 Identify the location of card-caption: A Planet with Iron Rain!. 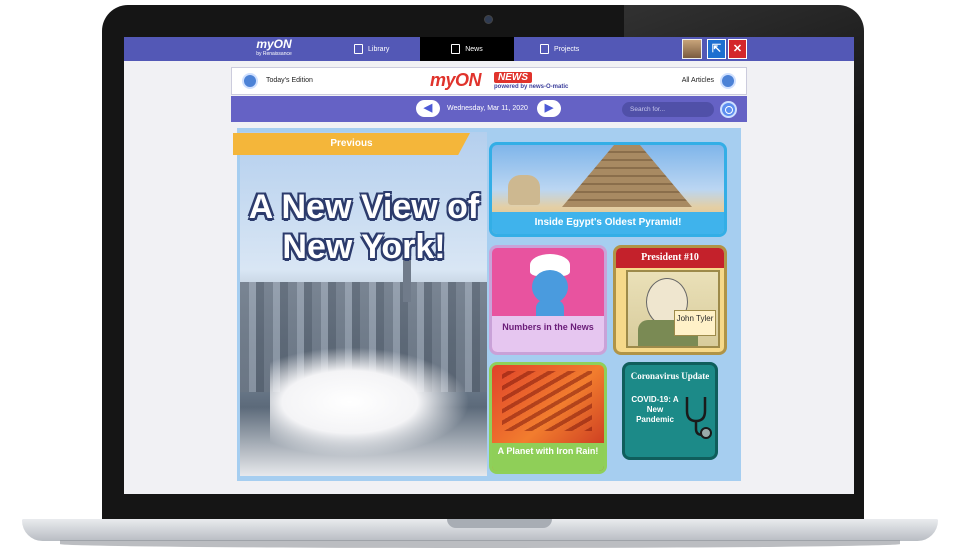
(548, 457).